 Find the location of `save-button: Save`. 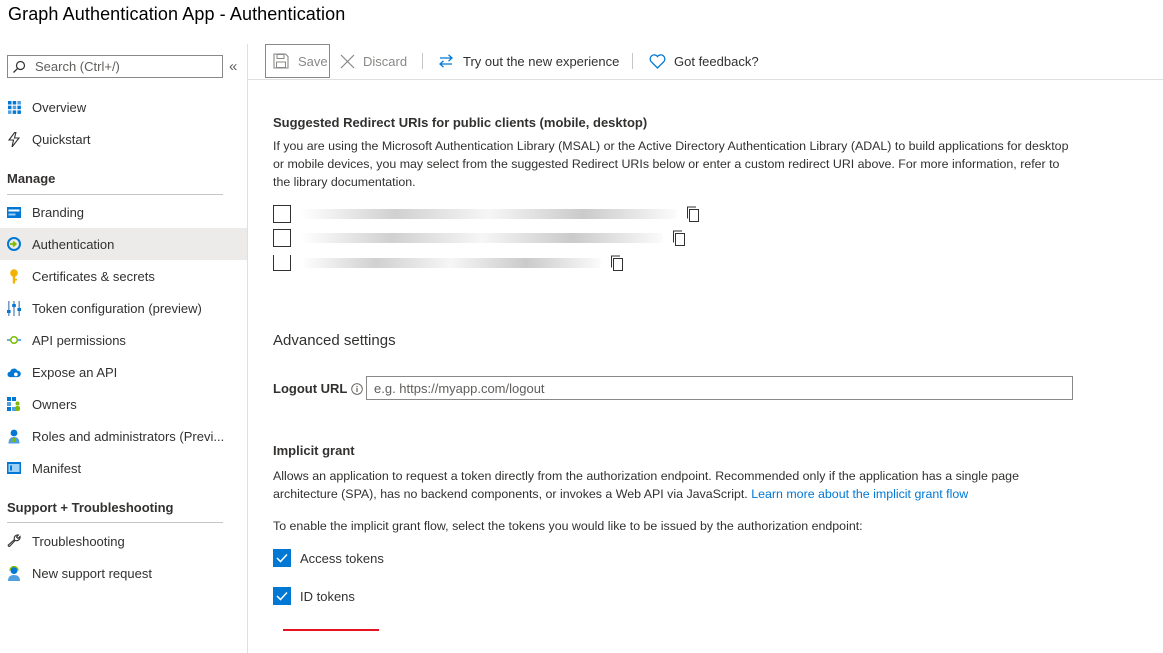

save-button: Save is located at coordinates (297, 61).